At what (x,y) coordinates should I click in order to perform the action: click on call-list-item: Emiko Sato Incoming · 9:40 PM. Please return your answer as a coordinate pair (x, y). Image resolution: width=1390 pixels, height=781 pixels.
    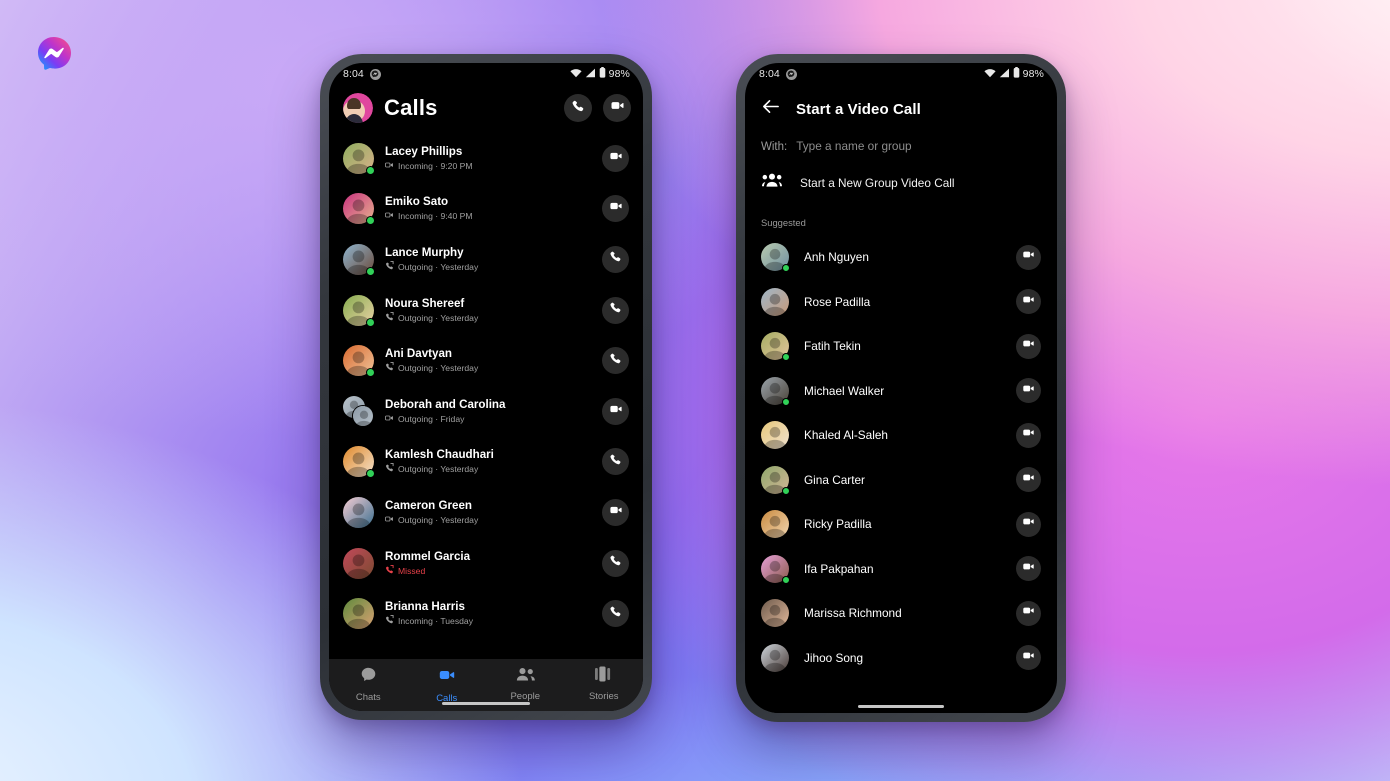
    Looking at the image, I should click on (486, 209).